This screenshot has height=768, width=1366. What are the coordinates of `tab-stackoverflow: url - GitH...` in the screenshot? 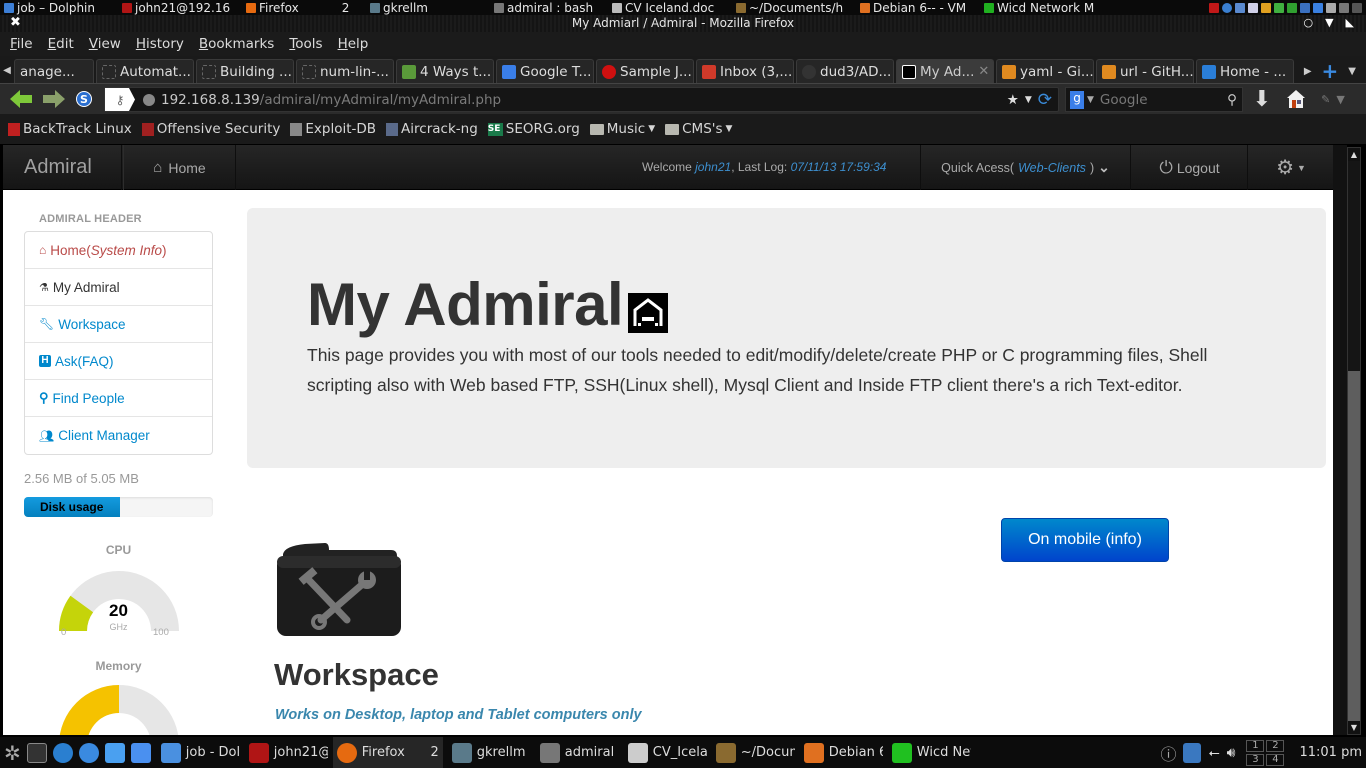 It's located at (1145, 71).